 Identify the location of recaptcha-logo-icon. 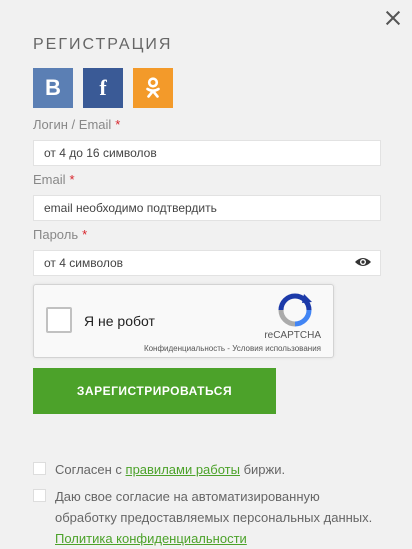
(295, 310).